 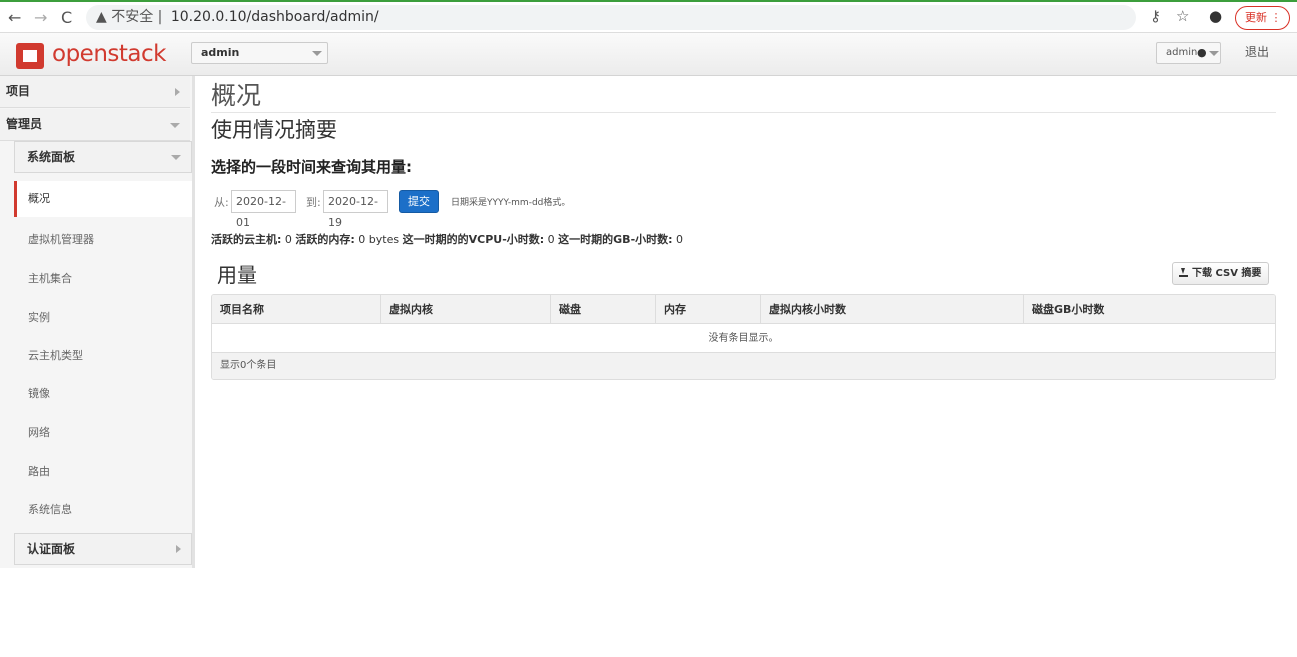 I want to click on gb-hours-label: 这一时期的GB-小时数:, so click(x=615, y=239).